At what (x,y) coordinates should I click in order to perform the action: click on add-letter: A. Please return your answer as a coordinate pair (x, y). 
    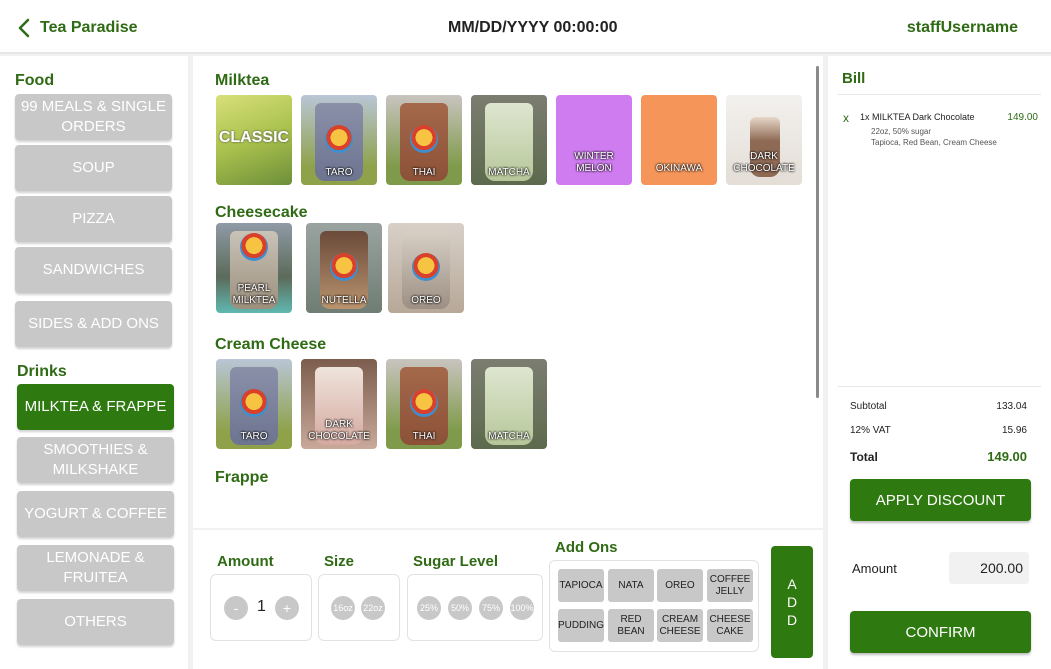
    Looking at the image, I should click on (792, 584).